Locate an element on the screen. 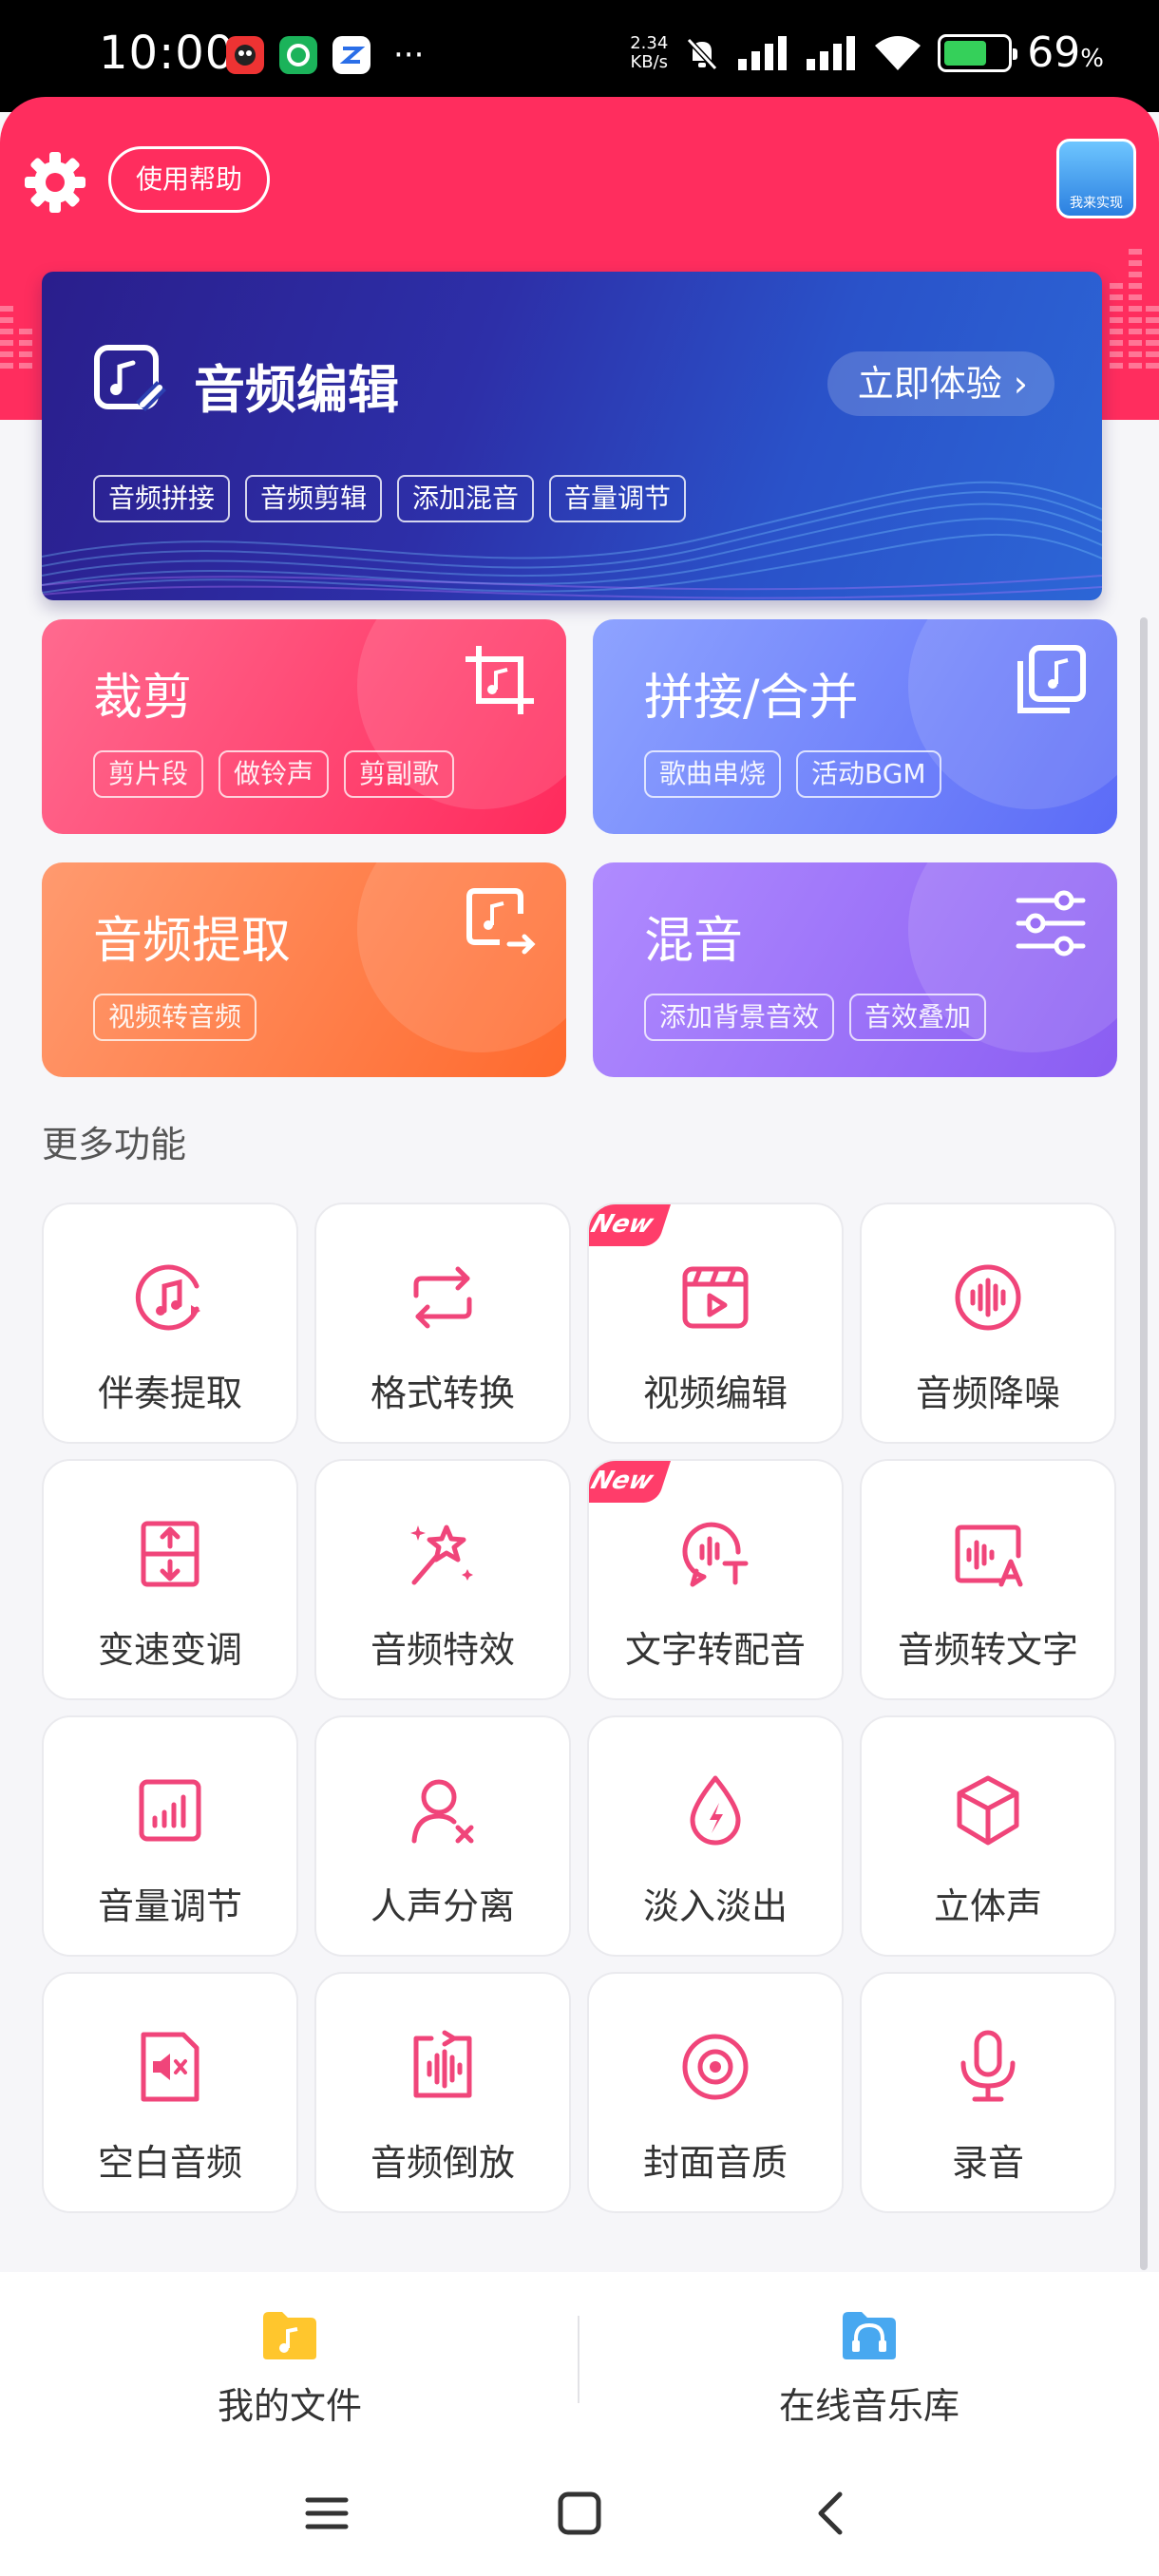 The width and height of the screenshot is (1159, 2576). tool-voice-separate: 人声分离 is located at coordinates (442, 1836).